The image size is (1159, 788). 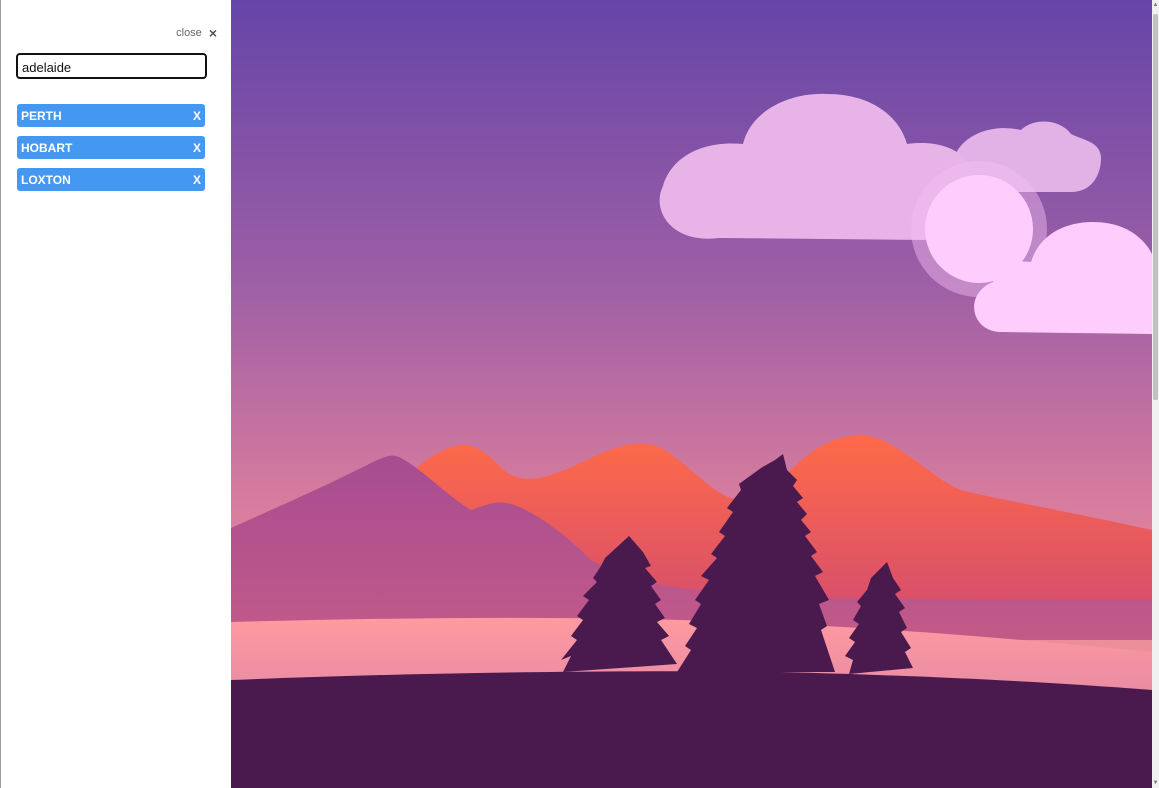 I want to click on scrollbar-thumb, so click(x=1155, y=207).